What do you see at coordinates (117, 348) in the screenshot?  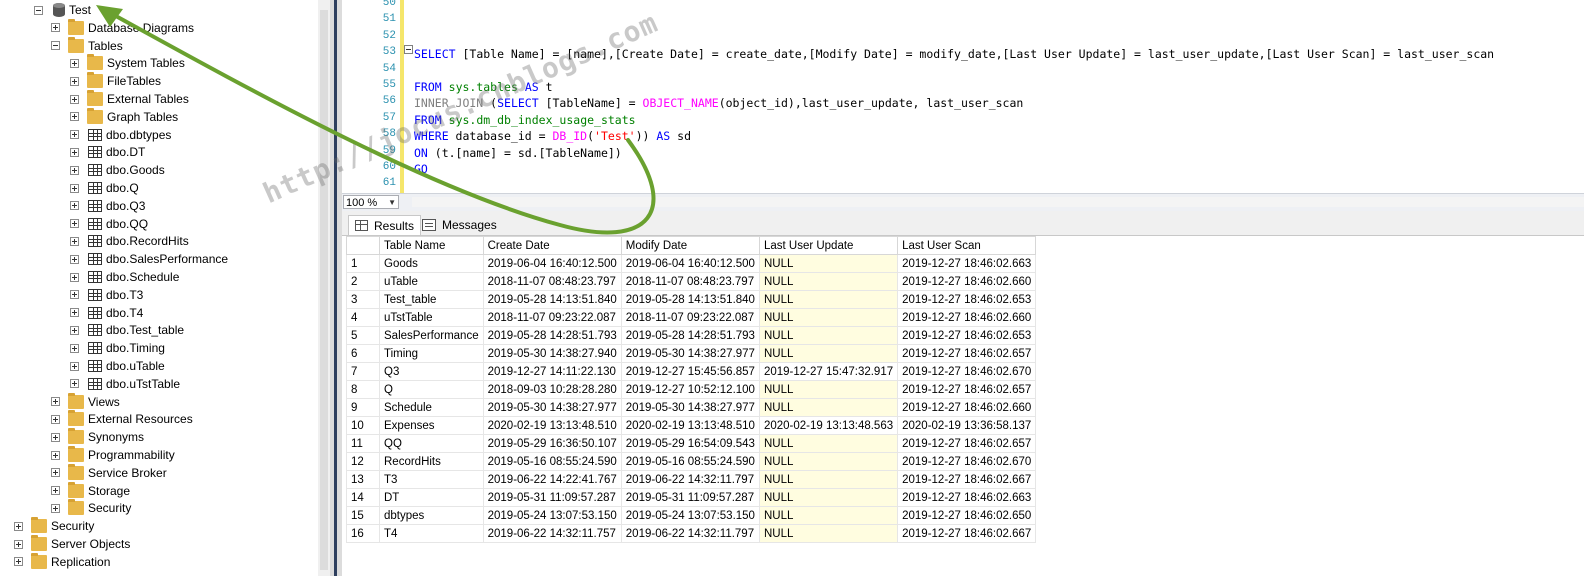 I see `tree-item-dbo-timing: dbo.Timing` at bounding box center [117, 348].